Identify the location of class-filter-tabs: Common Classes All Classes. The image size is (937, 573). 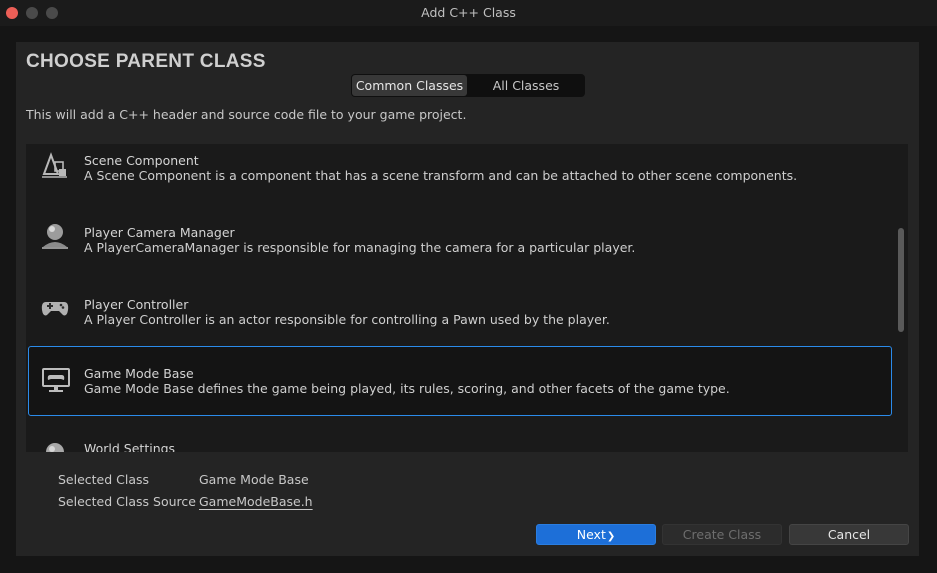
(468, 85).